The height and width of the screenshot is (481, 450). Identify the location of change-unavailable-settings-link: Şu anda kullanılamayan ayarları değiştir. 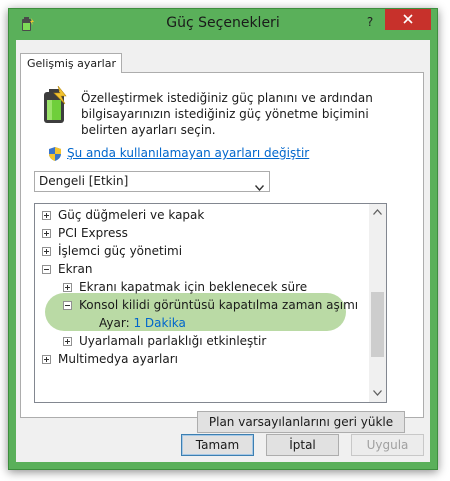
(188, 153).